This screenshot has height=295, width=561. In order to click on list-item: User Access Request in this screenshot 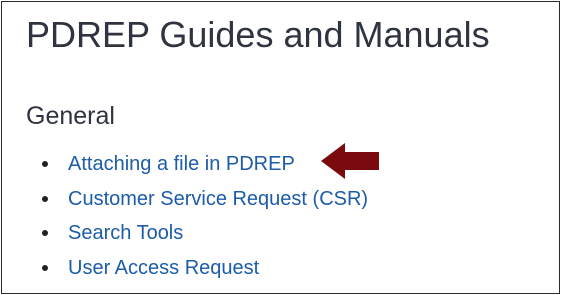, I will do `click(205, 271)`.